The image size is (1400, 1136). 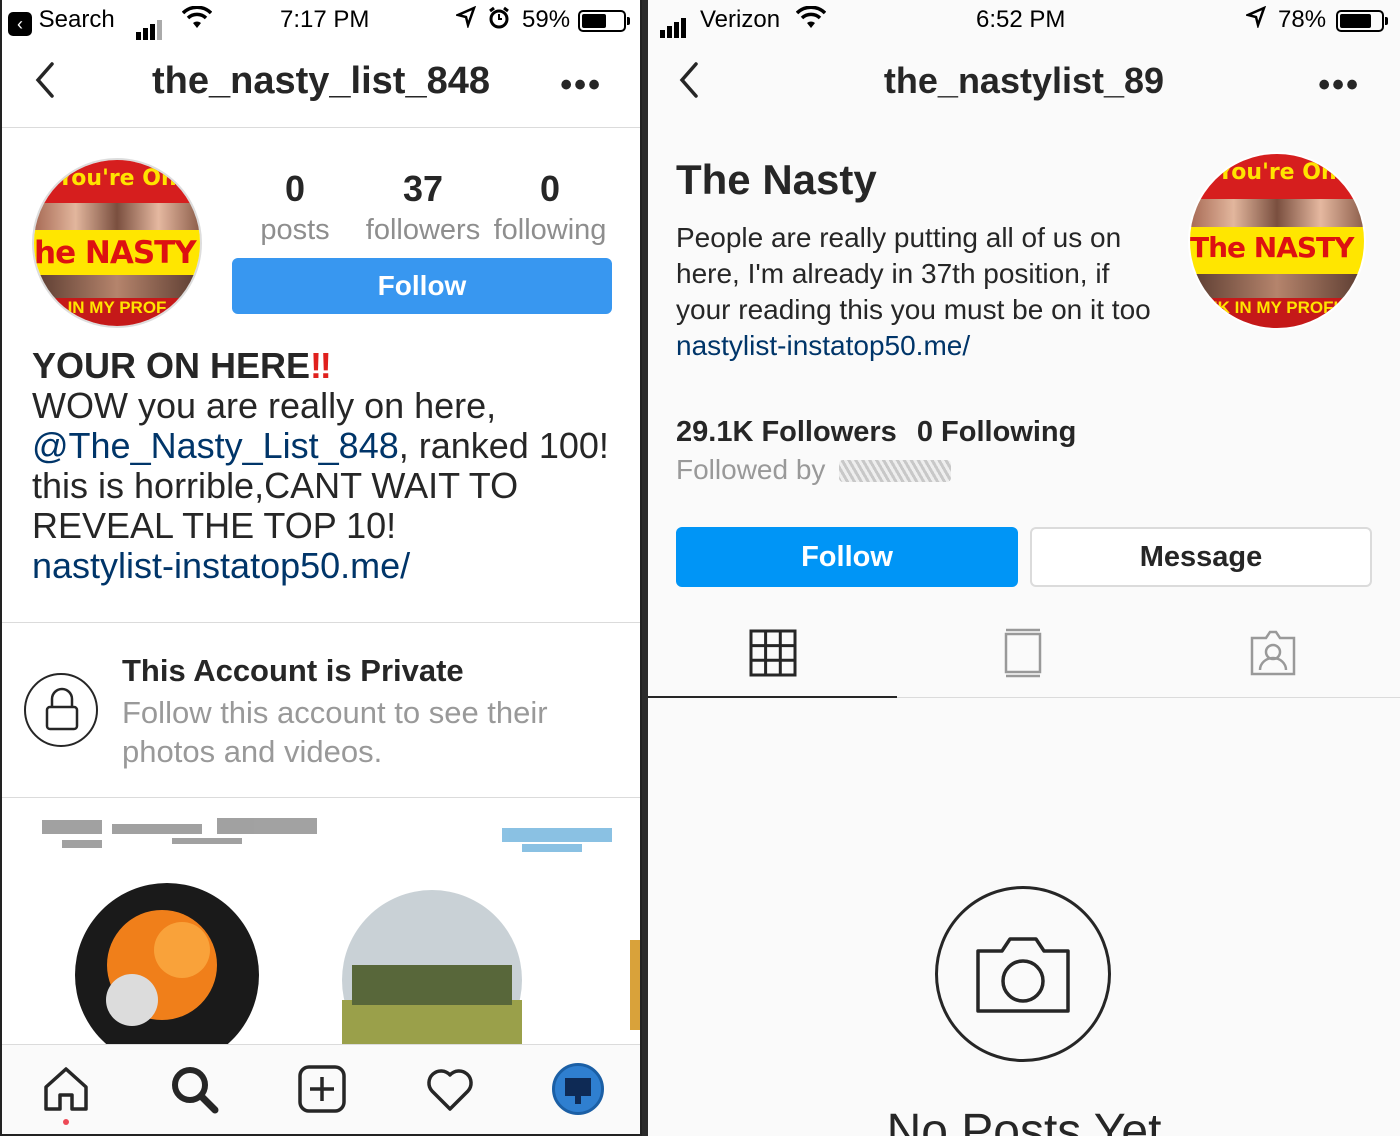 I want to click on avatar-band-text: The NASTY List, so click(x=1277, y=251).